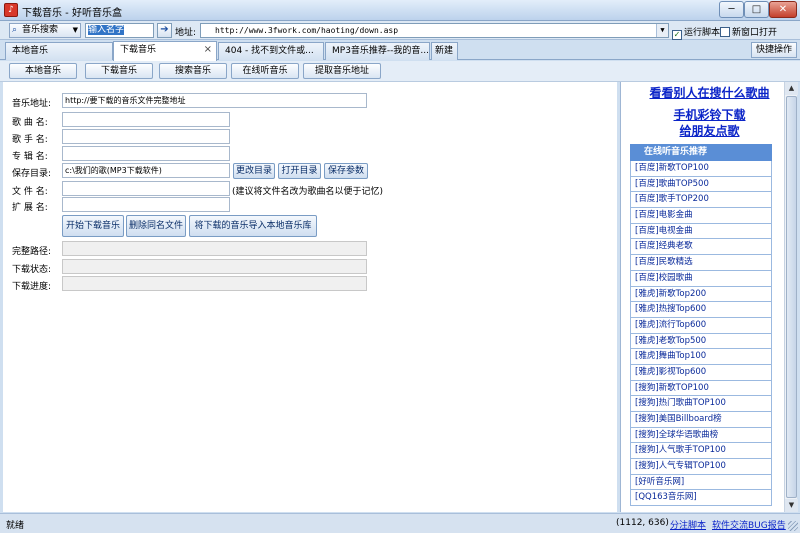 This screenshot has width=800, height=533. Describe the element at coordinates (119, 71) in the screenshot. I see `subnav-download-music: 下载音乐` at that location.